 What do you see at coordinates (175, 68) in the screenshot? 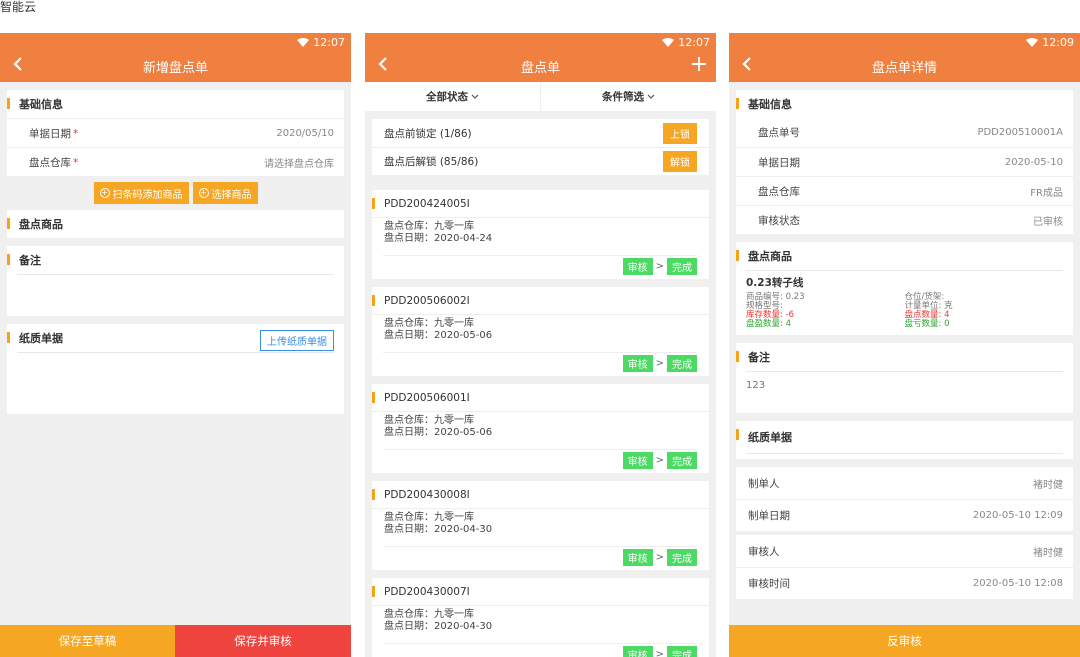
I see `page-title: 新增盘点单` at bounding box center [175, 68].